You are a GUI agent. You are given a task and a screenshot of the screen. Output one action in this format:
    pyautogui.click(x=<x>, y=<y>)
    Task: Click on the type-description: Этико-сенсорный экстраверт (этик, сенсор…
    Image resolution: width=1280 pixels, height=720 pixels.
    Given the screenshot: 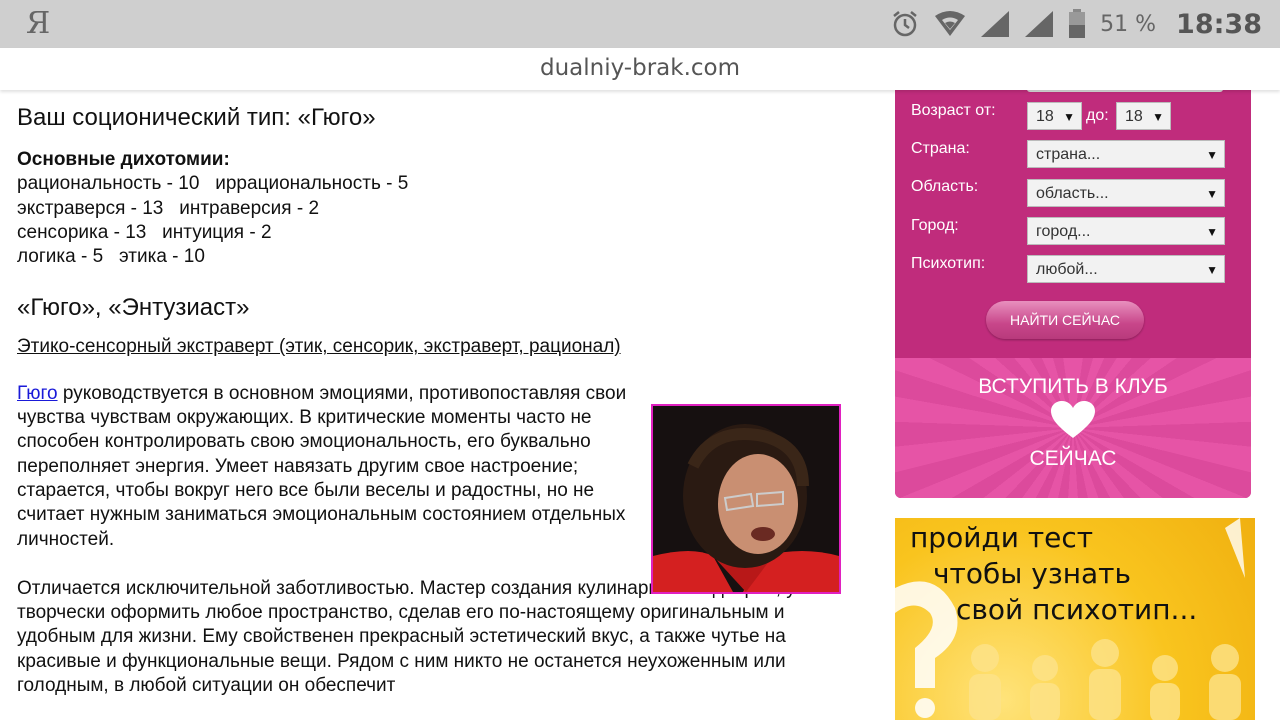 What is the action you would take?
    pyautogui.click(x=319, y=347)
    